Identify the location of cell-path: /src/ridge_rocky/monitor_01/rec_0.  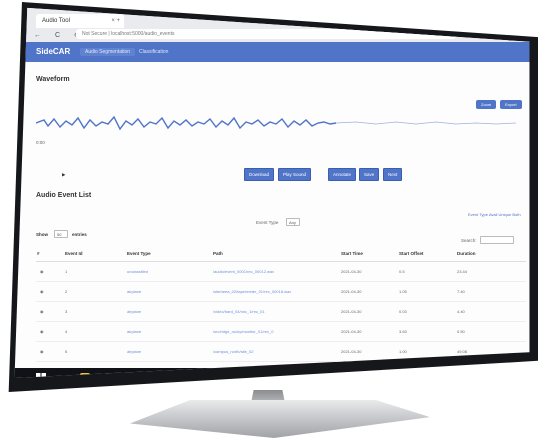
(276, 331).